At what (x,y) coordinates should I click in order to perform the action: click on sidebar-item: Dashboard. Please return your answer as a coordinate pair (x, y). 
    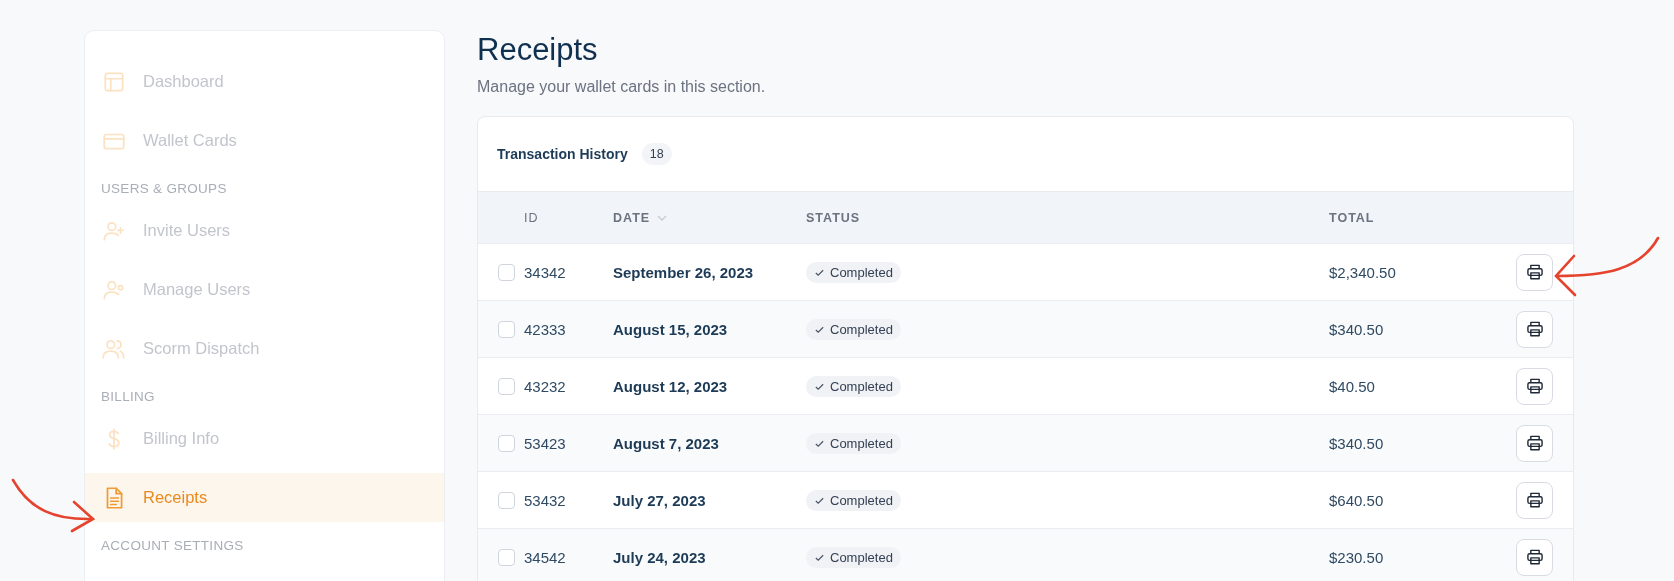
    Looking at the image, I should click on (264, 81).